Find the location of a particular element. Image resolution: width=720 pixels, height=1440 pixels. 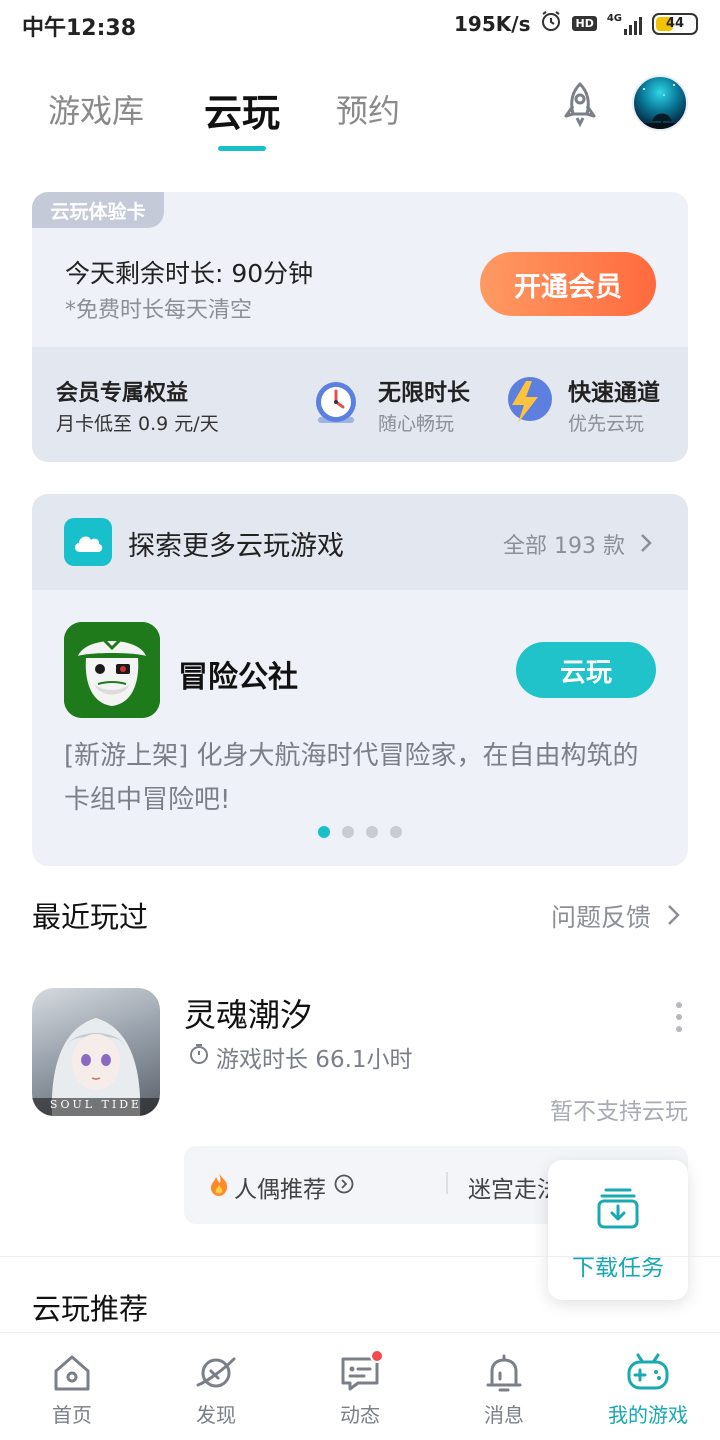

all-games-link: 全部 193 款 is located at coordinates (577, 544).